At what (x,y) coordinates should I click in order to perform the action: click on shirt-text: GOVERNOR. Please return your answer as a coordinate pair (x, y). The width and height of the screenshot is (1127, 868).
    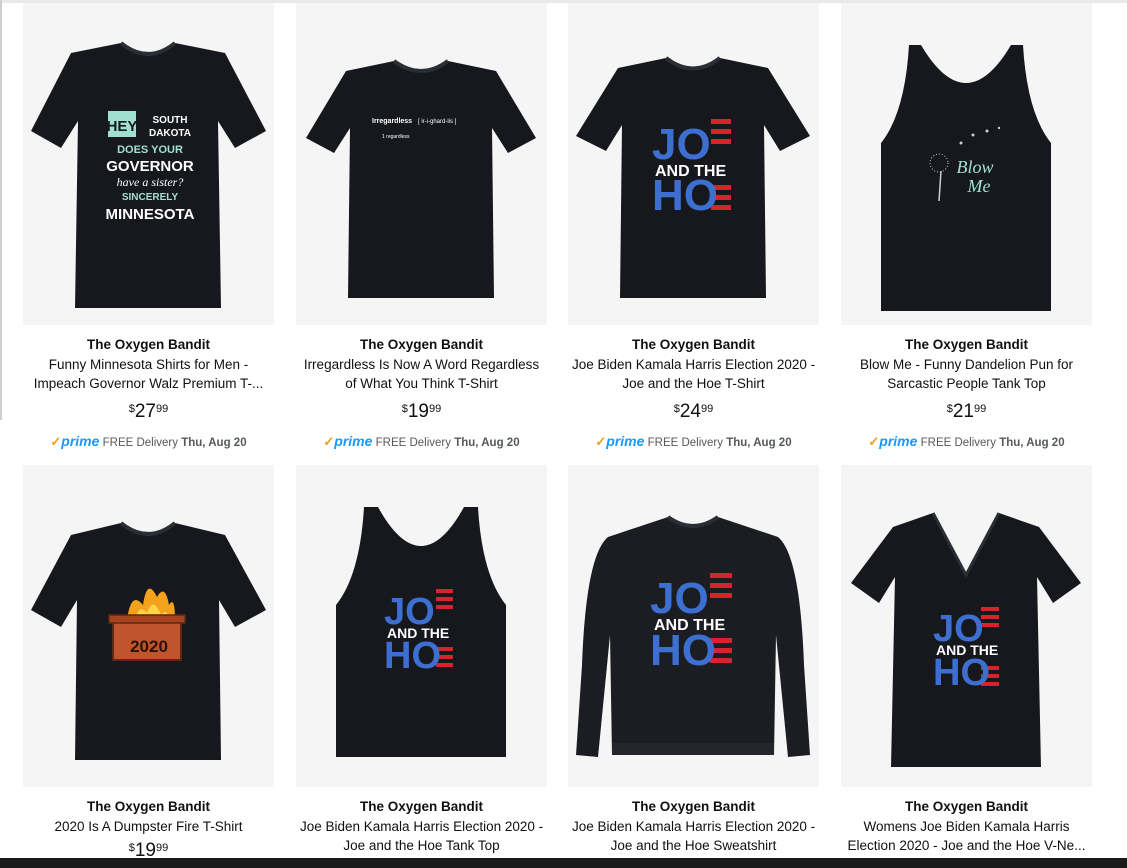
    Looking at the image, I should click on (150, 166).